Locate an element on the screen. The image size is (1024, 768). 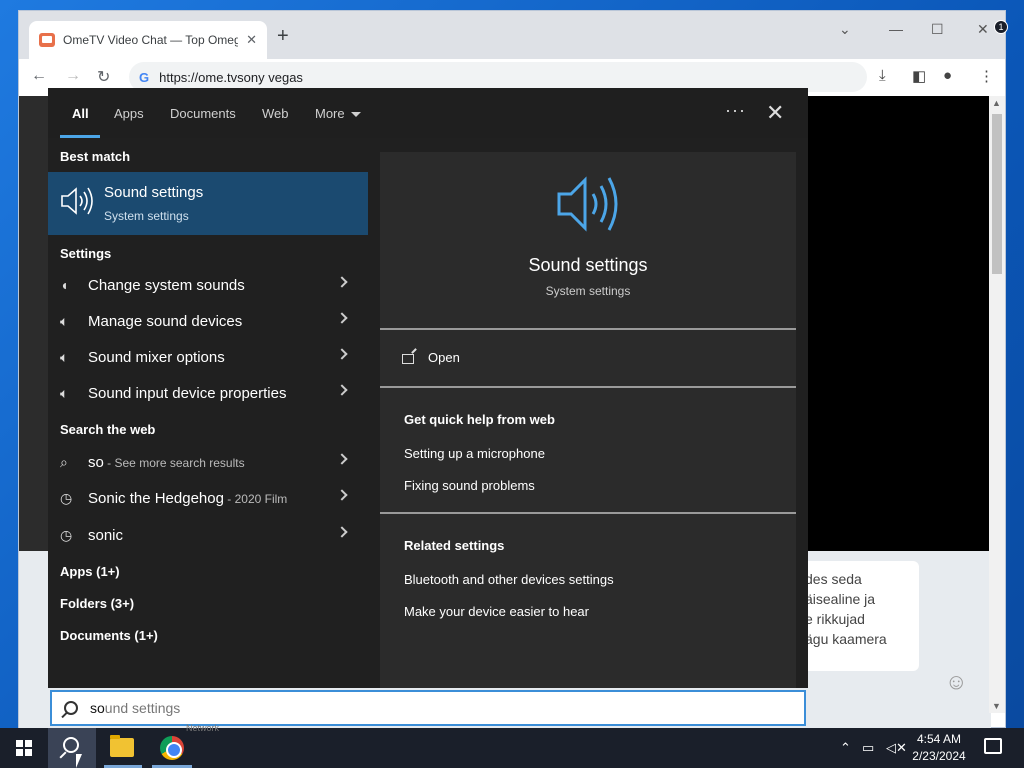
scroll-down-icon: ▼ is located at coordinates (996, 706).